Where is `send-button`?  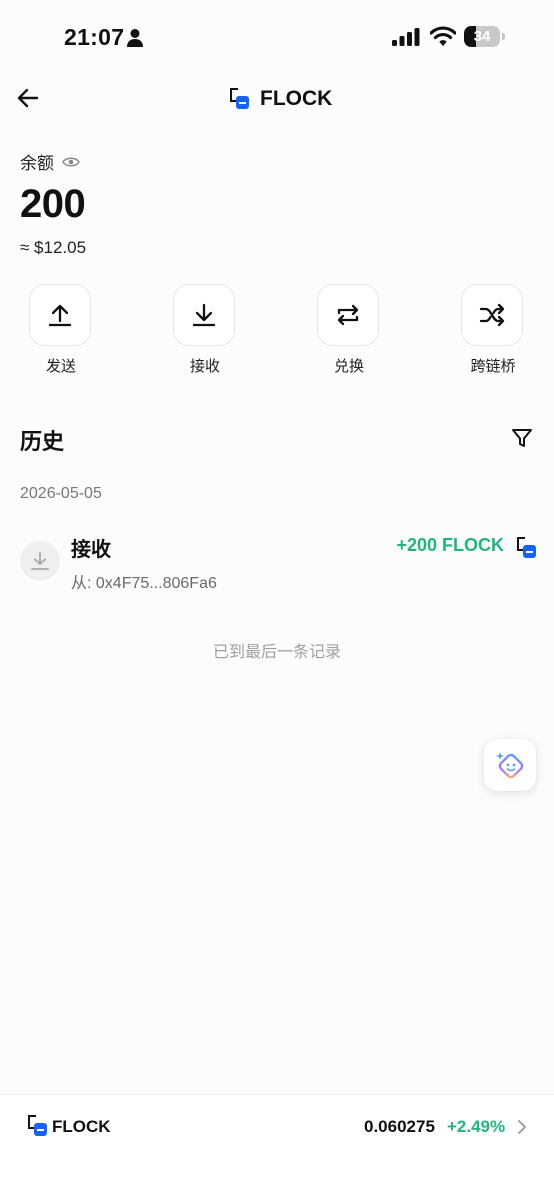
send-button is located at coordinates (60, 315).